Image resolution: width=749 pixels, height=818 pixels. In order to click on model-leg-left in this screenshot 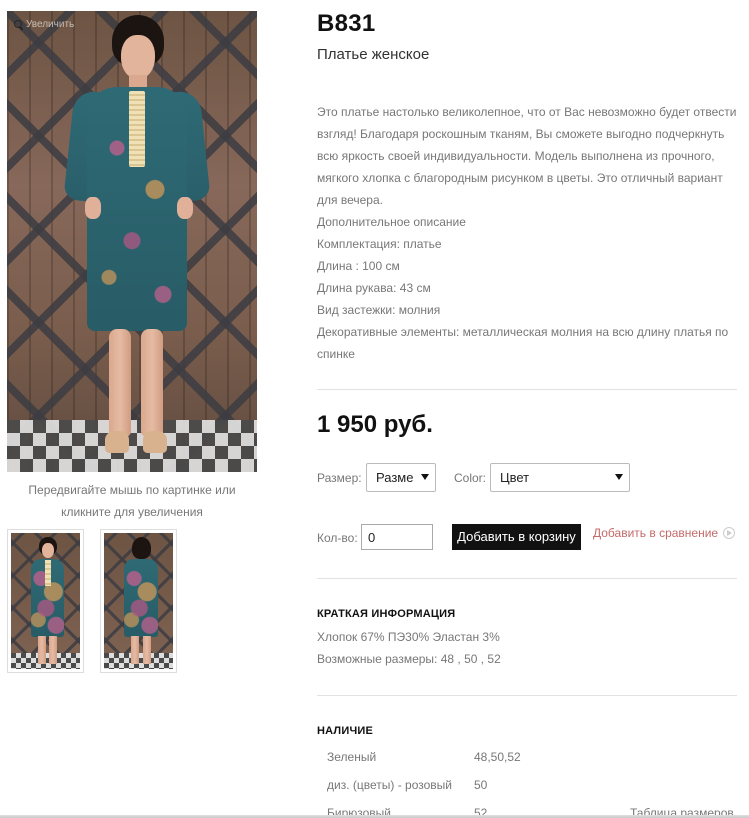, I will do `click(120, 383)`.